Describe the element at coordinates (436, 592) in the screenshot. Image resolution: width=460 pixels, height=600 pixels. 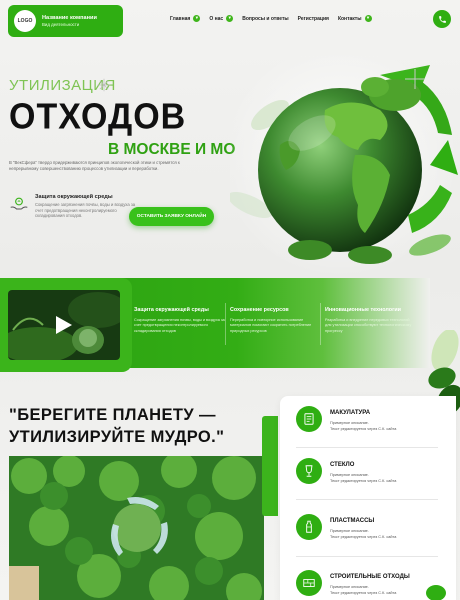
I see `scroll-to-top-button` at that location.